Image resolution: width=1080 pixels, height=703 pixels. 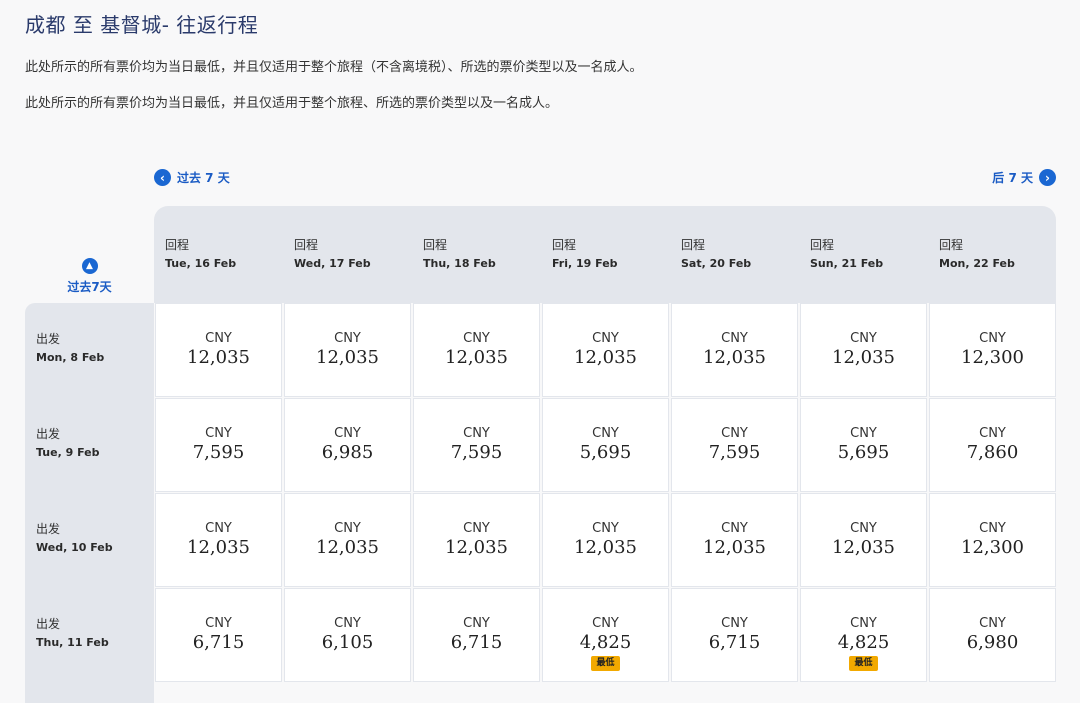 What do you see at coordinates (992, 635) in the screenshot?
I see `fare-cell: CNY 6,980` at bounding box center [992, 635].